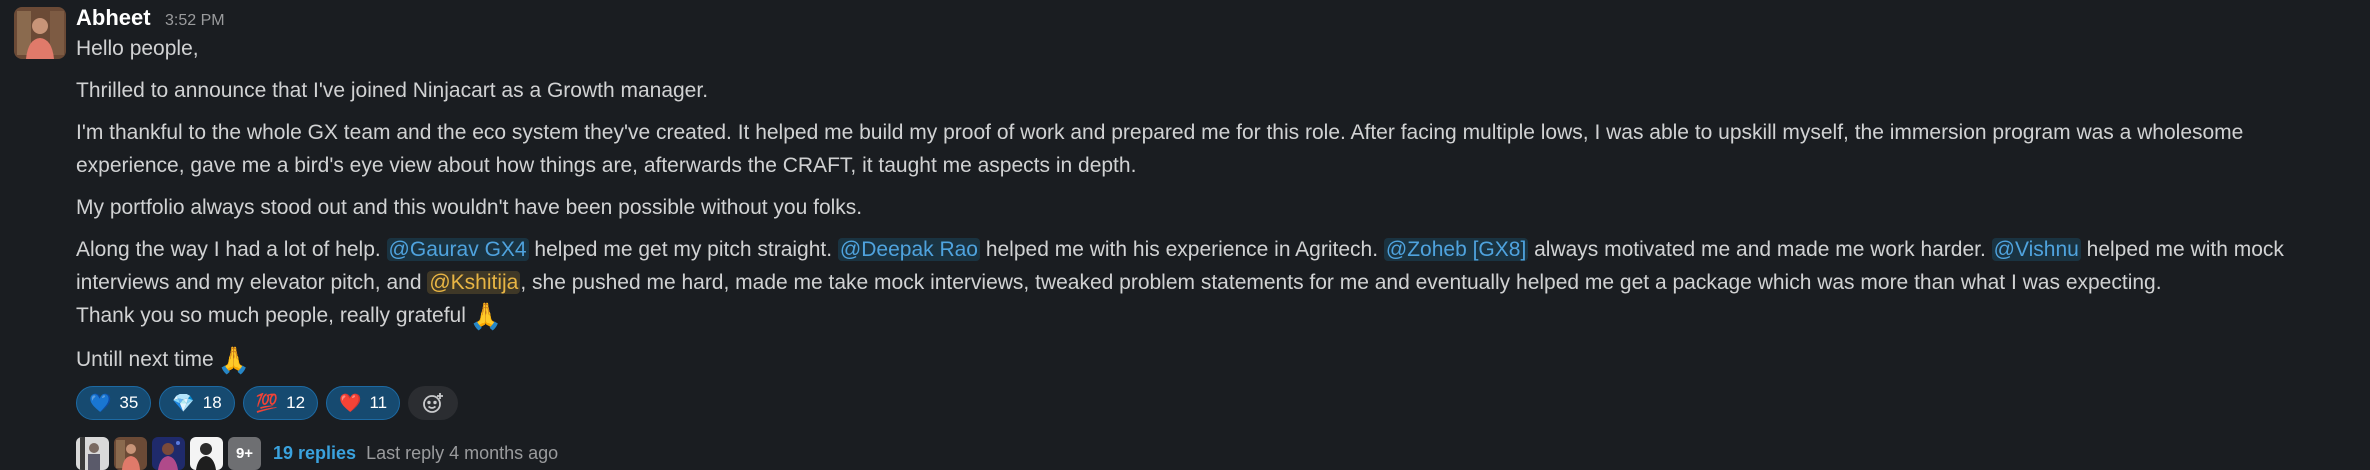 The height and width of the screenshot is (470, 2370). What do you see at coordinates (350, 403) in the screenshot?
I see `red-heart-emoji: ❤️` at bounding box center [350, 403].